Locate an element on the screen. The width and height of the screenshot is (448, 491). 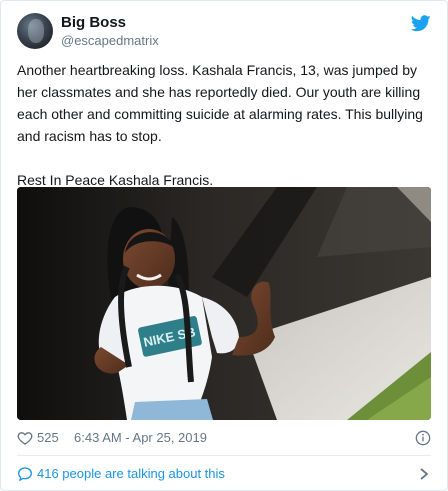
chevron-right-icon is located at coordinates (424, 474).